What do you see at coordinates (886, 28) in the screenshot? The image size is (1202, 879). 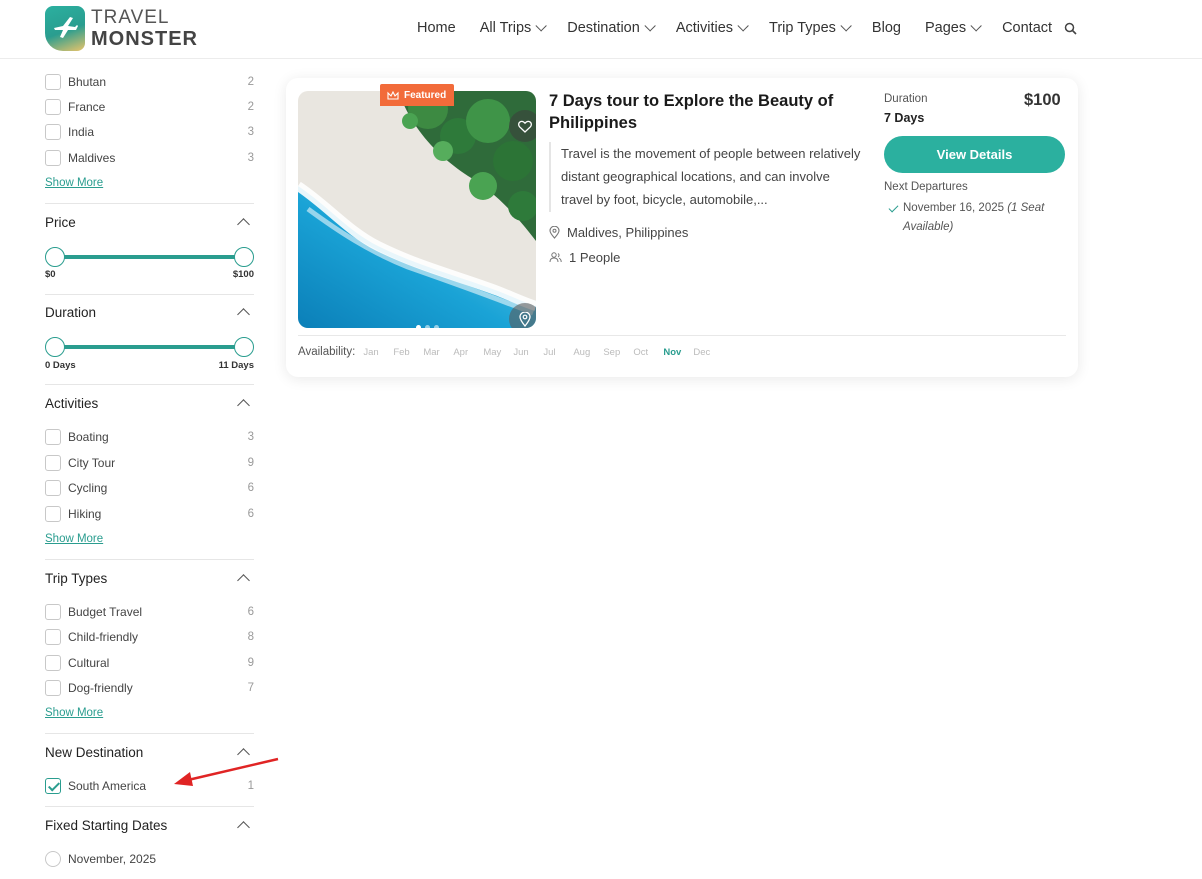 I see `nav-blog: Blog` at bounding box center [886, 28].